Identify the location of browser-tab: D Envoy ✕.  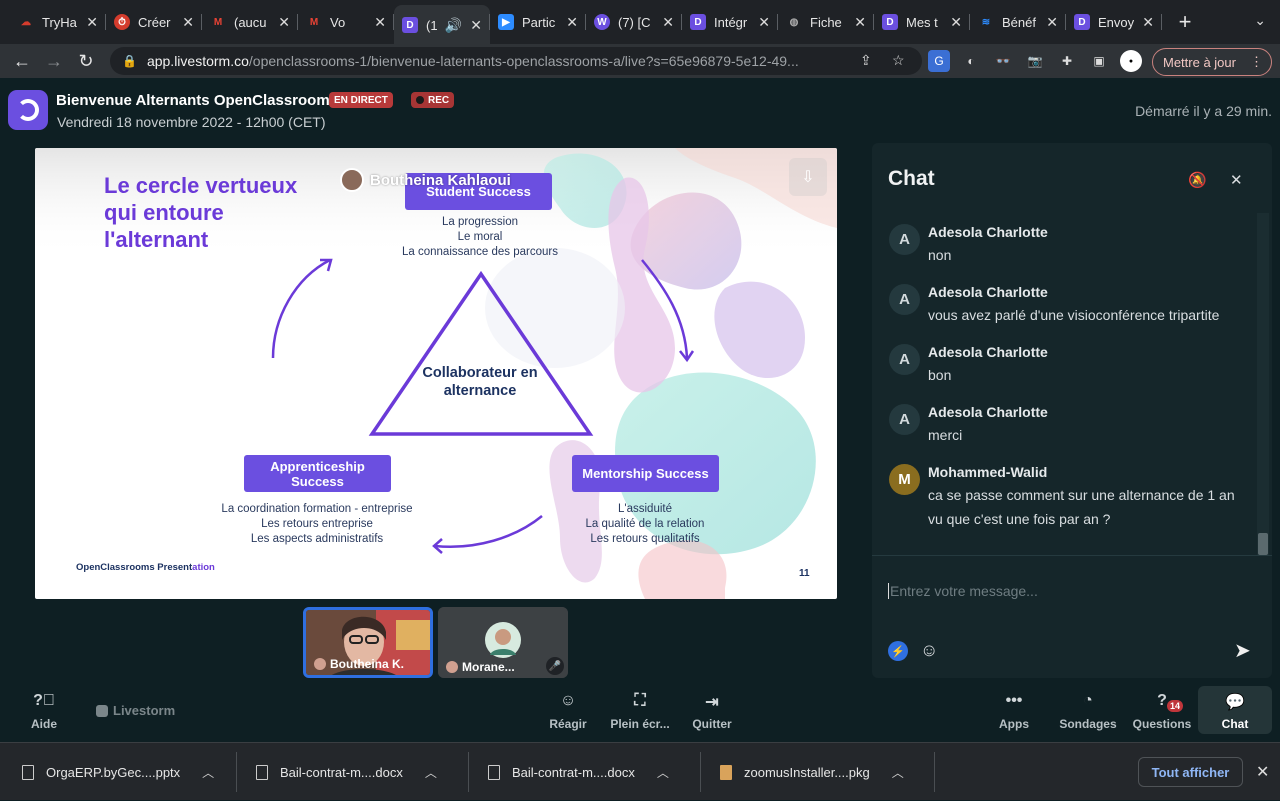
(1114, 22).